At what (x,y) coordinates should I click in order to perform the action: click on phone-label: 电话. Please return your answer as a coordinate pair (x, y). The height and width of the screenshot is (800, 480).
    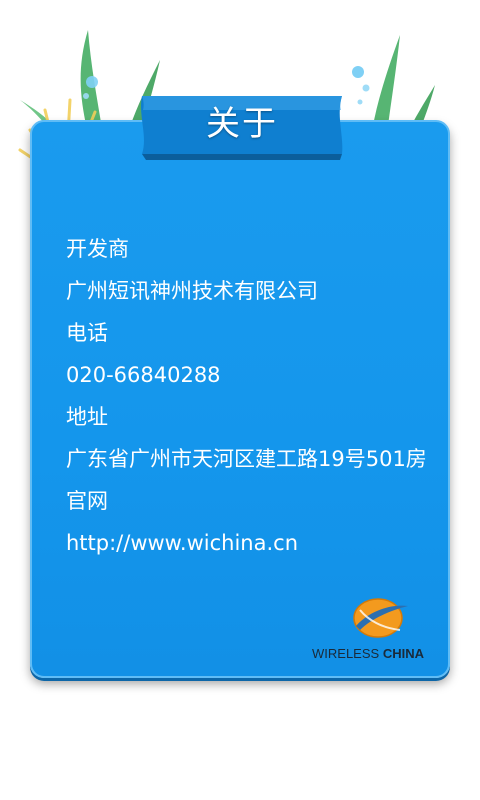
    Looking at the image, I should click on (87, 333).